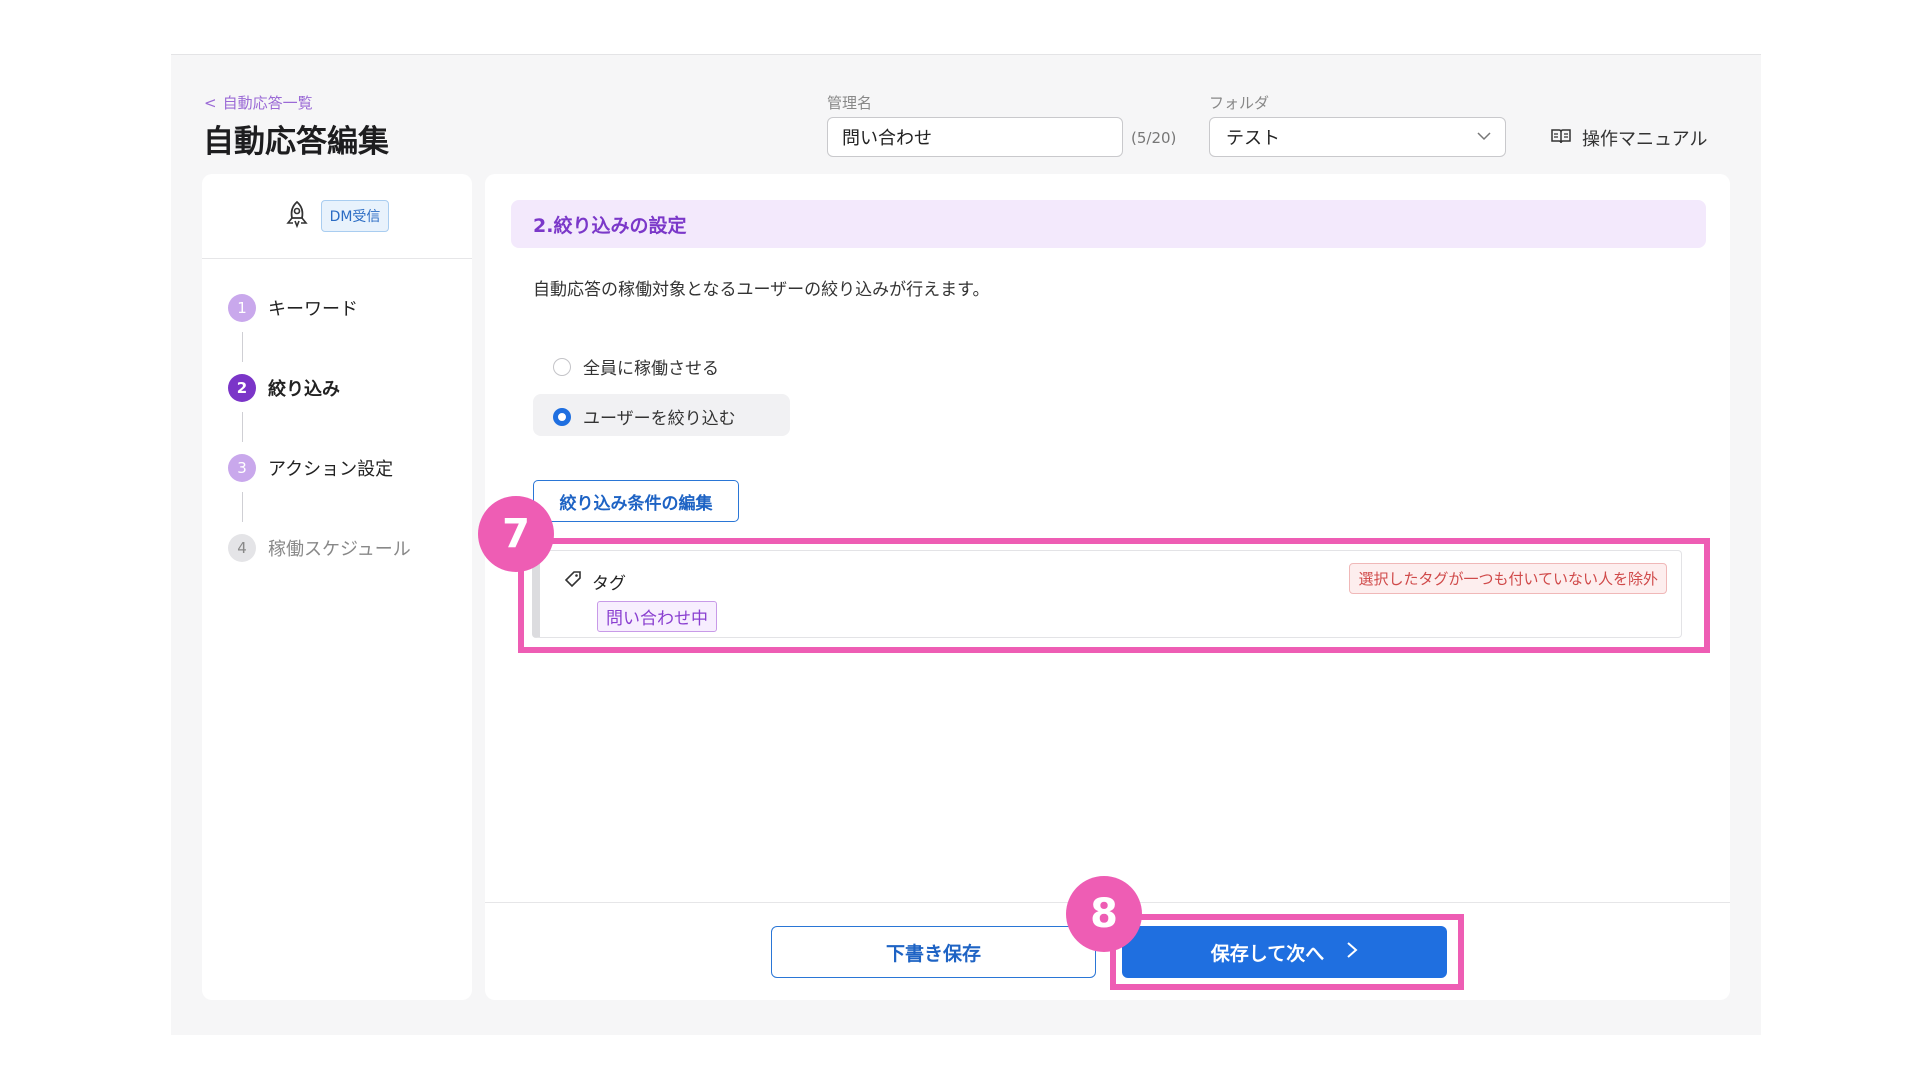 Image resolution: width=1920 pixels, height=1080 pixels. What do you see at coordinates (975, 137) in the screenshot?
I see `name-input` at bounding box center [975, 137].